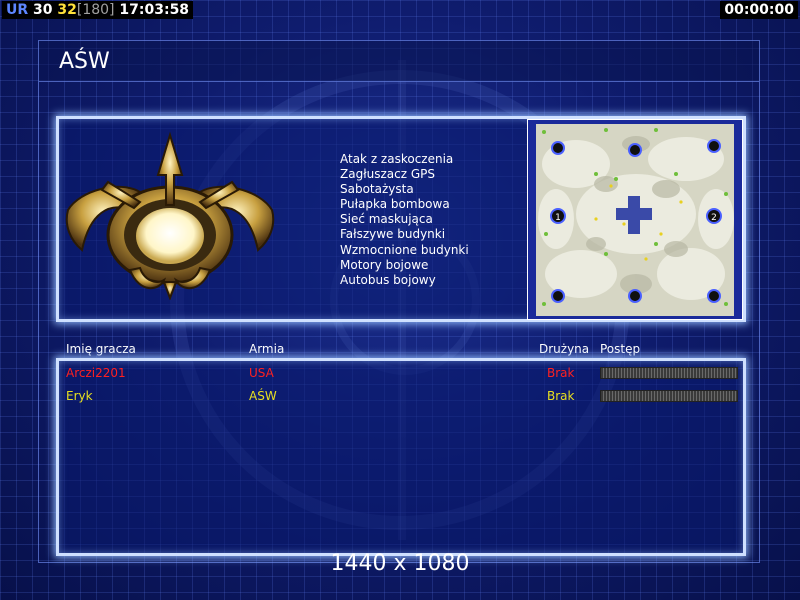  What do you see at coordinates (714, 218) in the screenshot?
I see `map-start-label: 2` at bounding box center [714, 218].